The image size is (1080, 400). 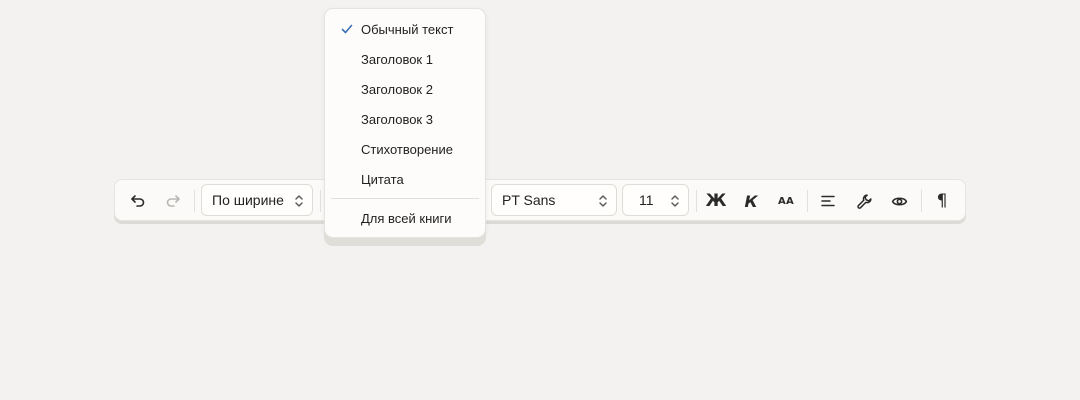 I want to click on redo-icon, so click(x=173, y=201).